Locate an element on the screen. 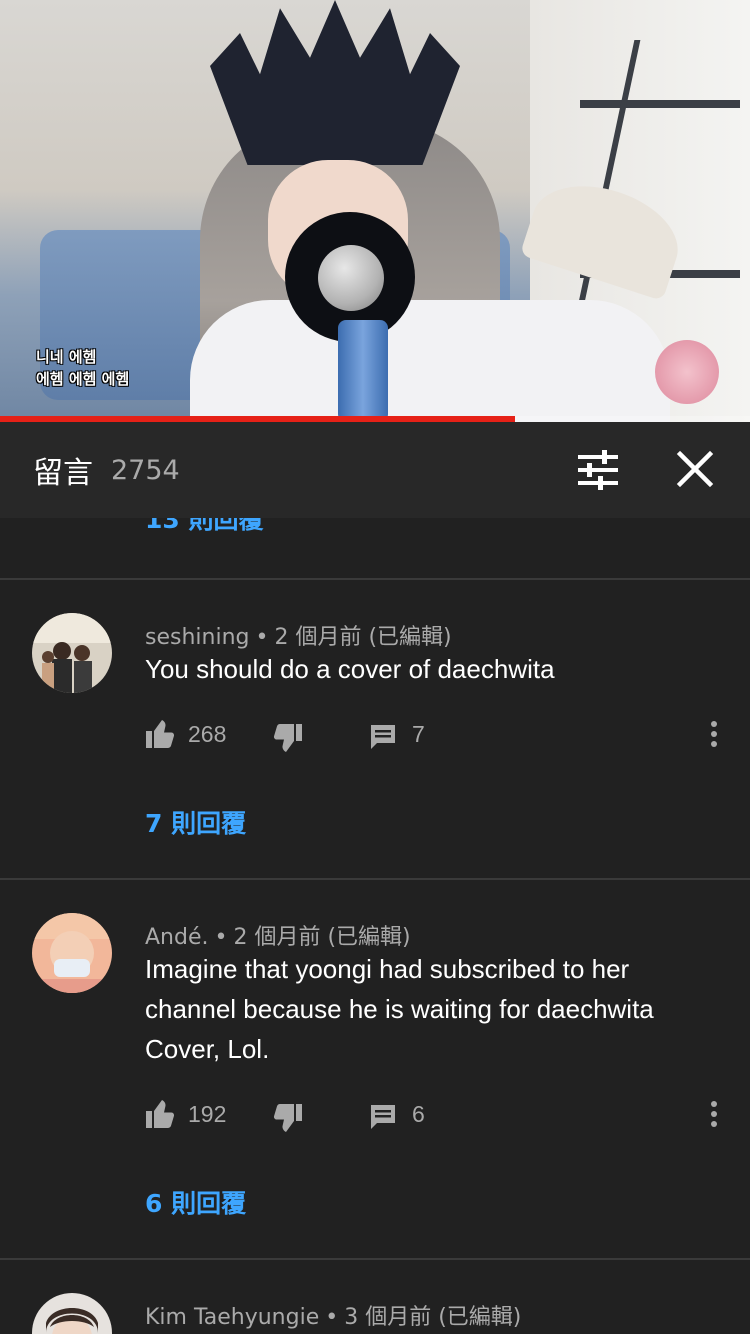  comment-meta: Andé. • 2 個月前 (已編輯) is located at coordinates (278, 937).